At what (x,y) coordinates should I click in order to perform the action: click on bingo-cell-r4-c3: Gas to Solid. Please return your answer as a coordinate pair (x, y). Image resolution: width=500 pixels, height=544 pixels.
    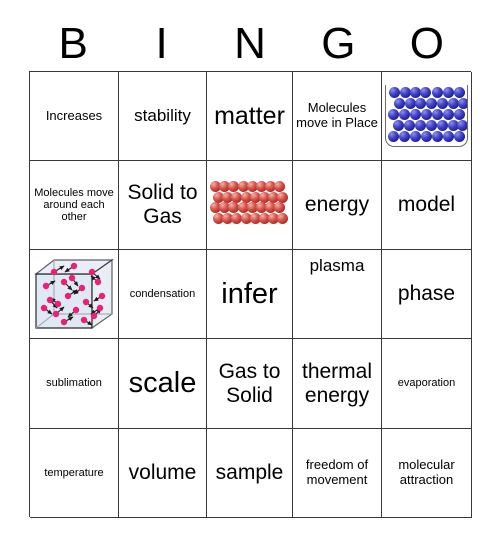
    Looking at the image, I should click on (250, 384).